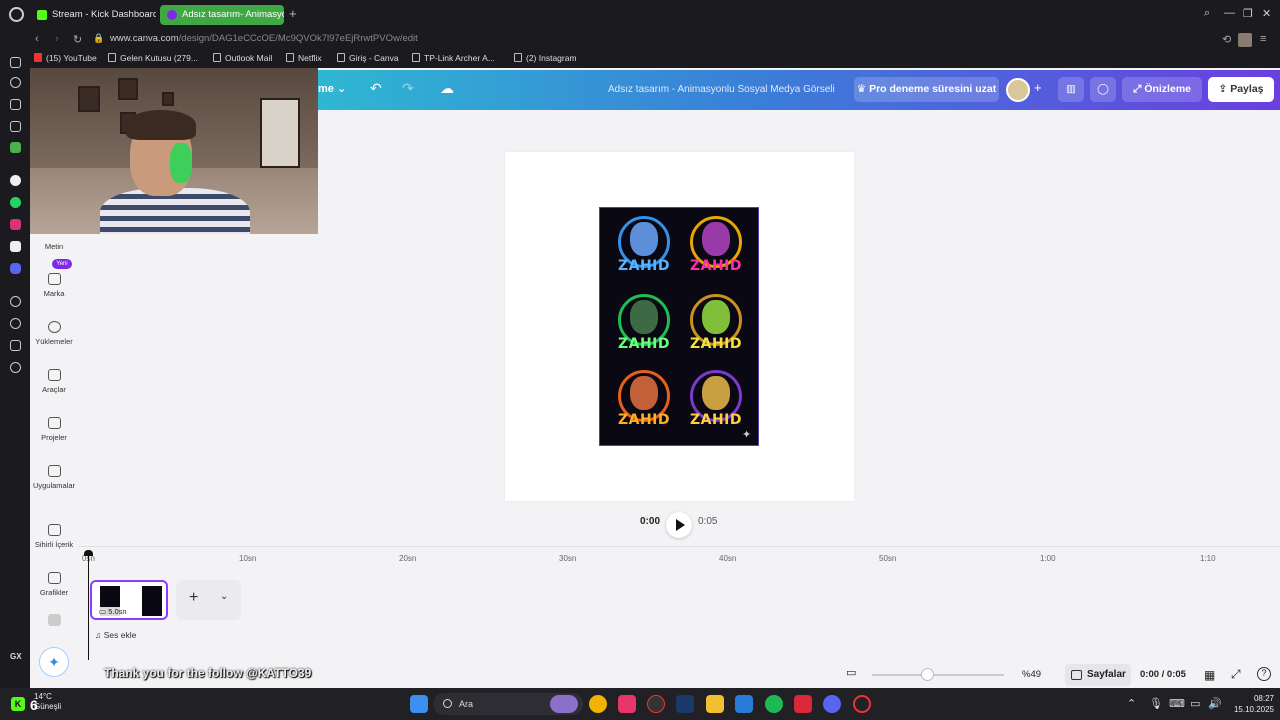 The width and height of the screenshot is (1280, 720). What do you see at coordinates (447, 88) in the screenshot?
I see `cloud-save-icon: ☁` at bounding box center [447, 88].